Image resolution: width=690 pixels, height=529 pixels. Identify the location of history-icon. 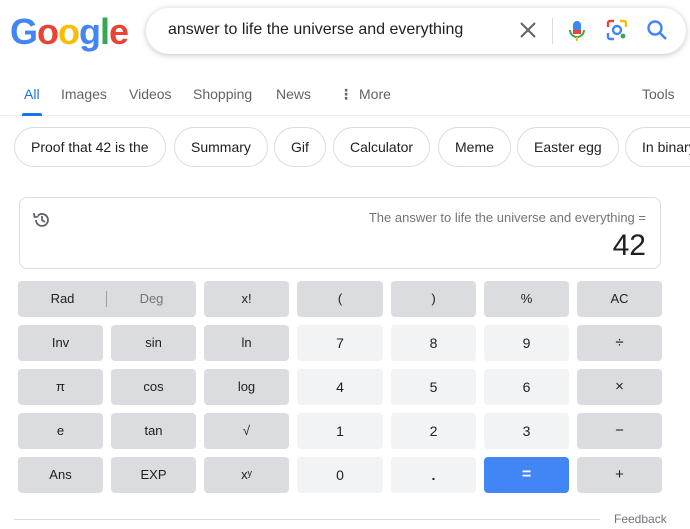
(42, 220).